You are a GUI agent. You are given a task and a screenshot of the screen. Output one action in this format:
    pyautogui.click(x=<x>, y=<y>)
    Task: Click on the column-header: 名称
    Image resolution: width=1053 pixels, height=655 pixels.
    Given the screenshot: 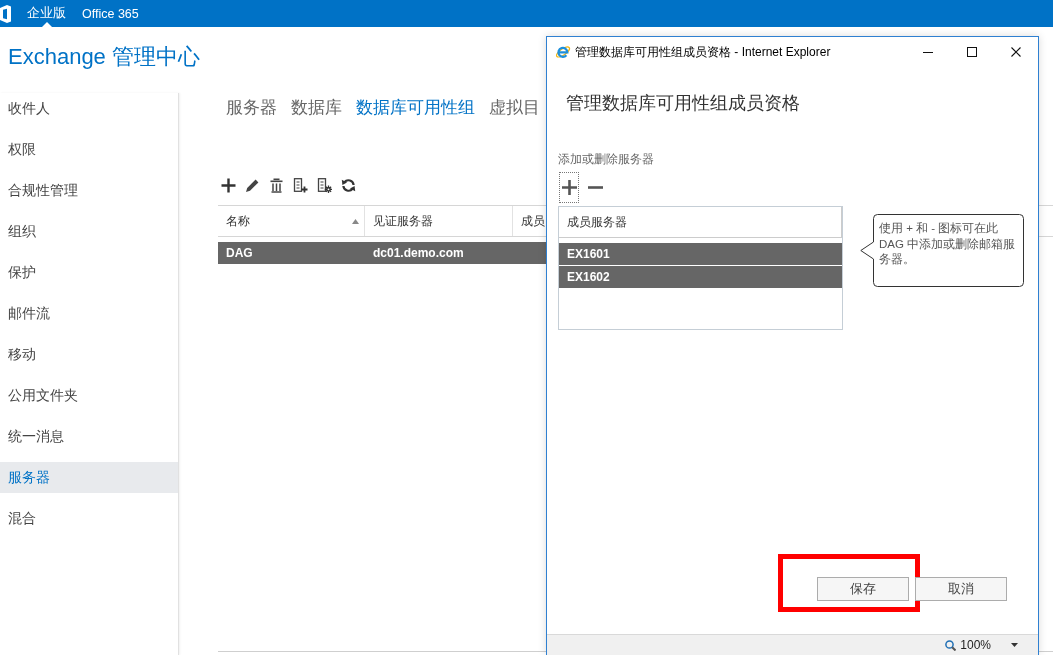 What is the action you would take?
    pyautogui.click(x=291, y=221)
    